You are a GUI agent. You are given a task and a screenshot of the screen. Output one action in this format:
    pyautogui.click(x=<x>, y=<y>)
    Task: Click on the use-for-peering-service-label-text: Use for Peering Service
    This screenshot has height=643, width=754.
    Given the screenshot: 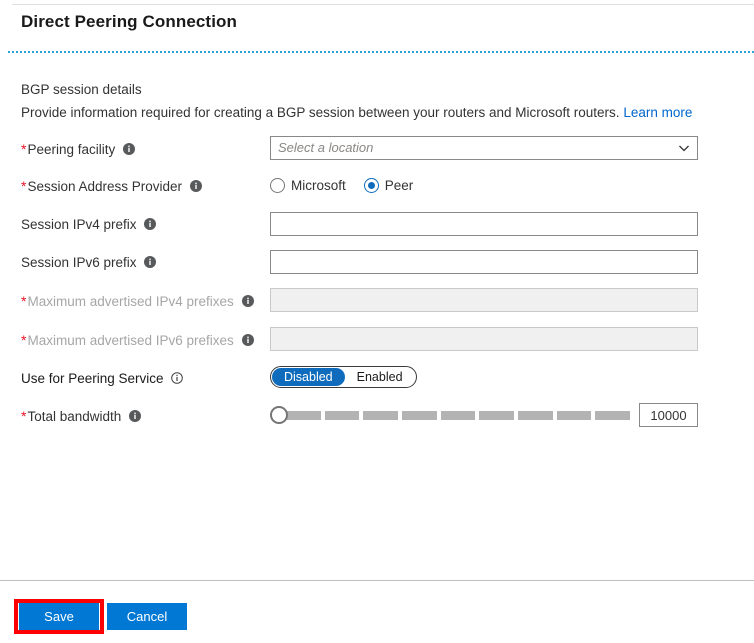 What is the action you would take?
    pyautogui.click(x=92, y=378)
    